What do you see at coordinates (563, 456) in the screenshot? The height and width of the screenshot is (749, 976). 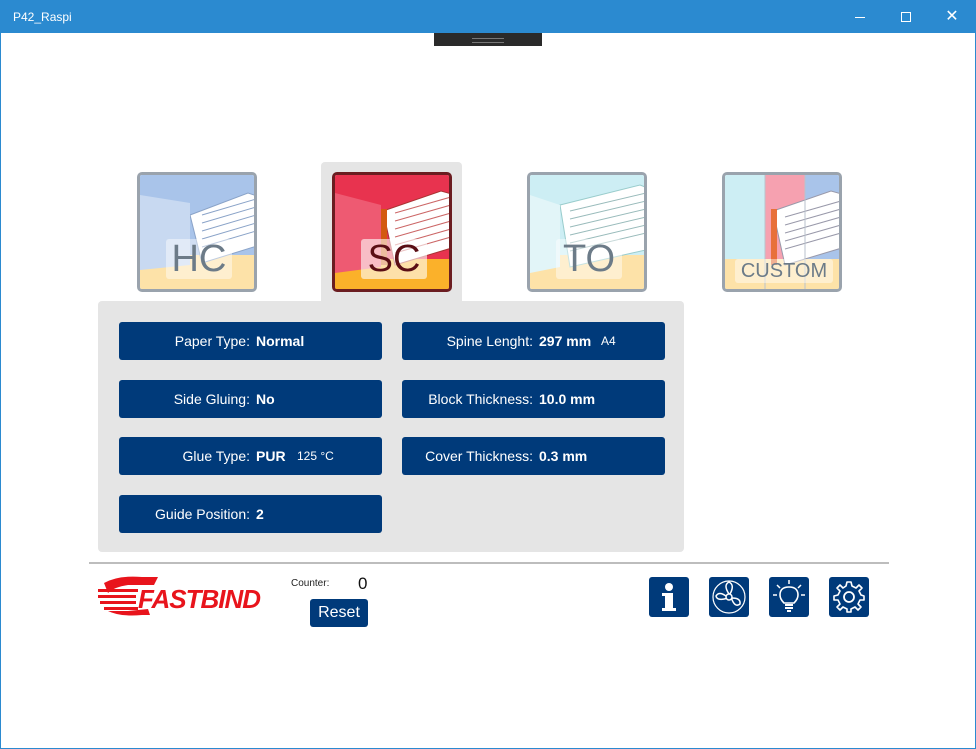 I see `cover-thickness-value: 0.3 mm` at bounding box center [563, 456].